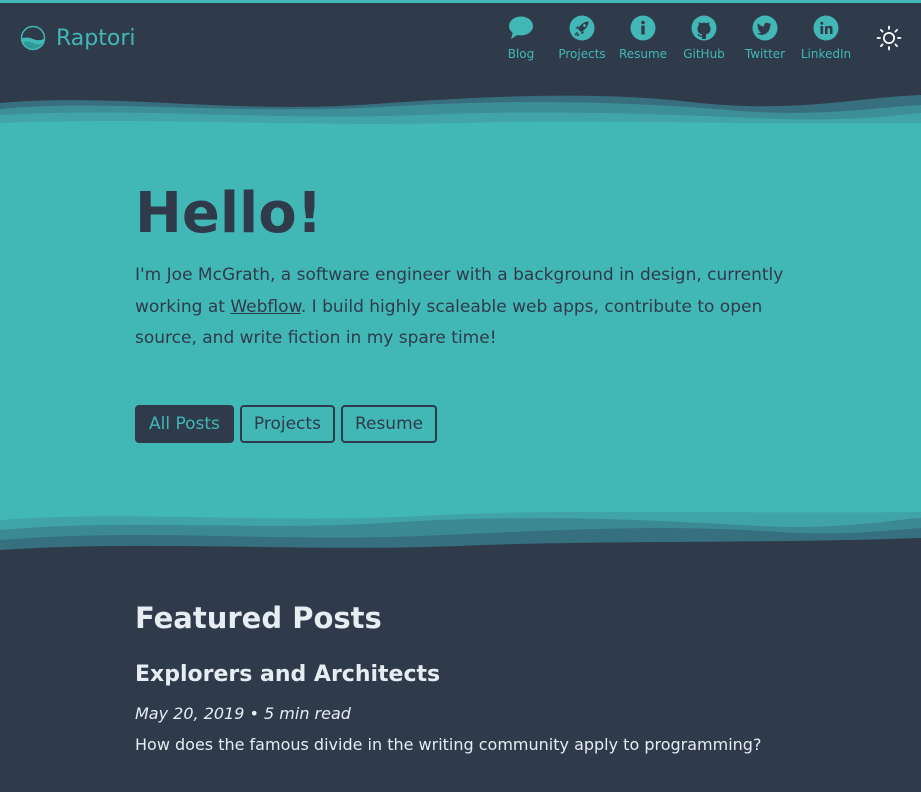  Describe the element at coordinates (33, 38) in the screenshot. I see `planet-logo-icon` at that location.